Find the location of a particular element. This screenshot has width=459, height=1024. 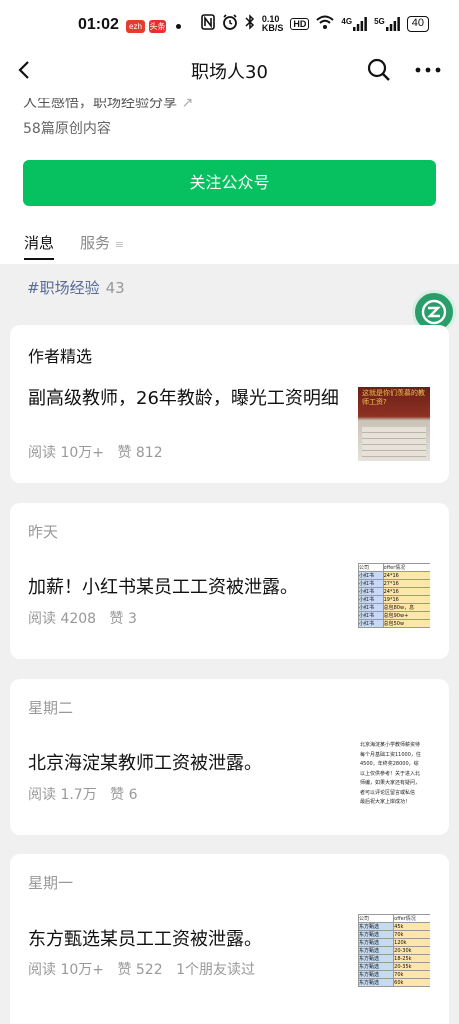

thumbnail-cell: 120k is located at coordinates (411, 942).